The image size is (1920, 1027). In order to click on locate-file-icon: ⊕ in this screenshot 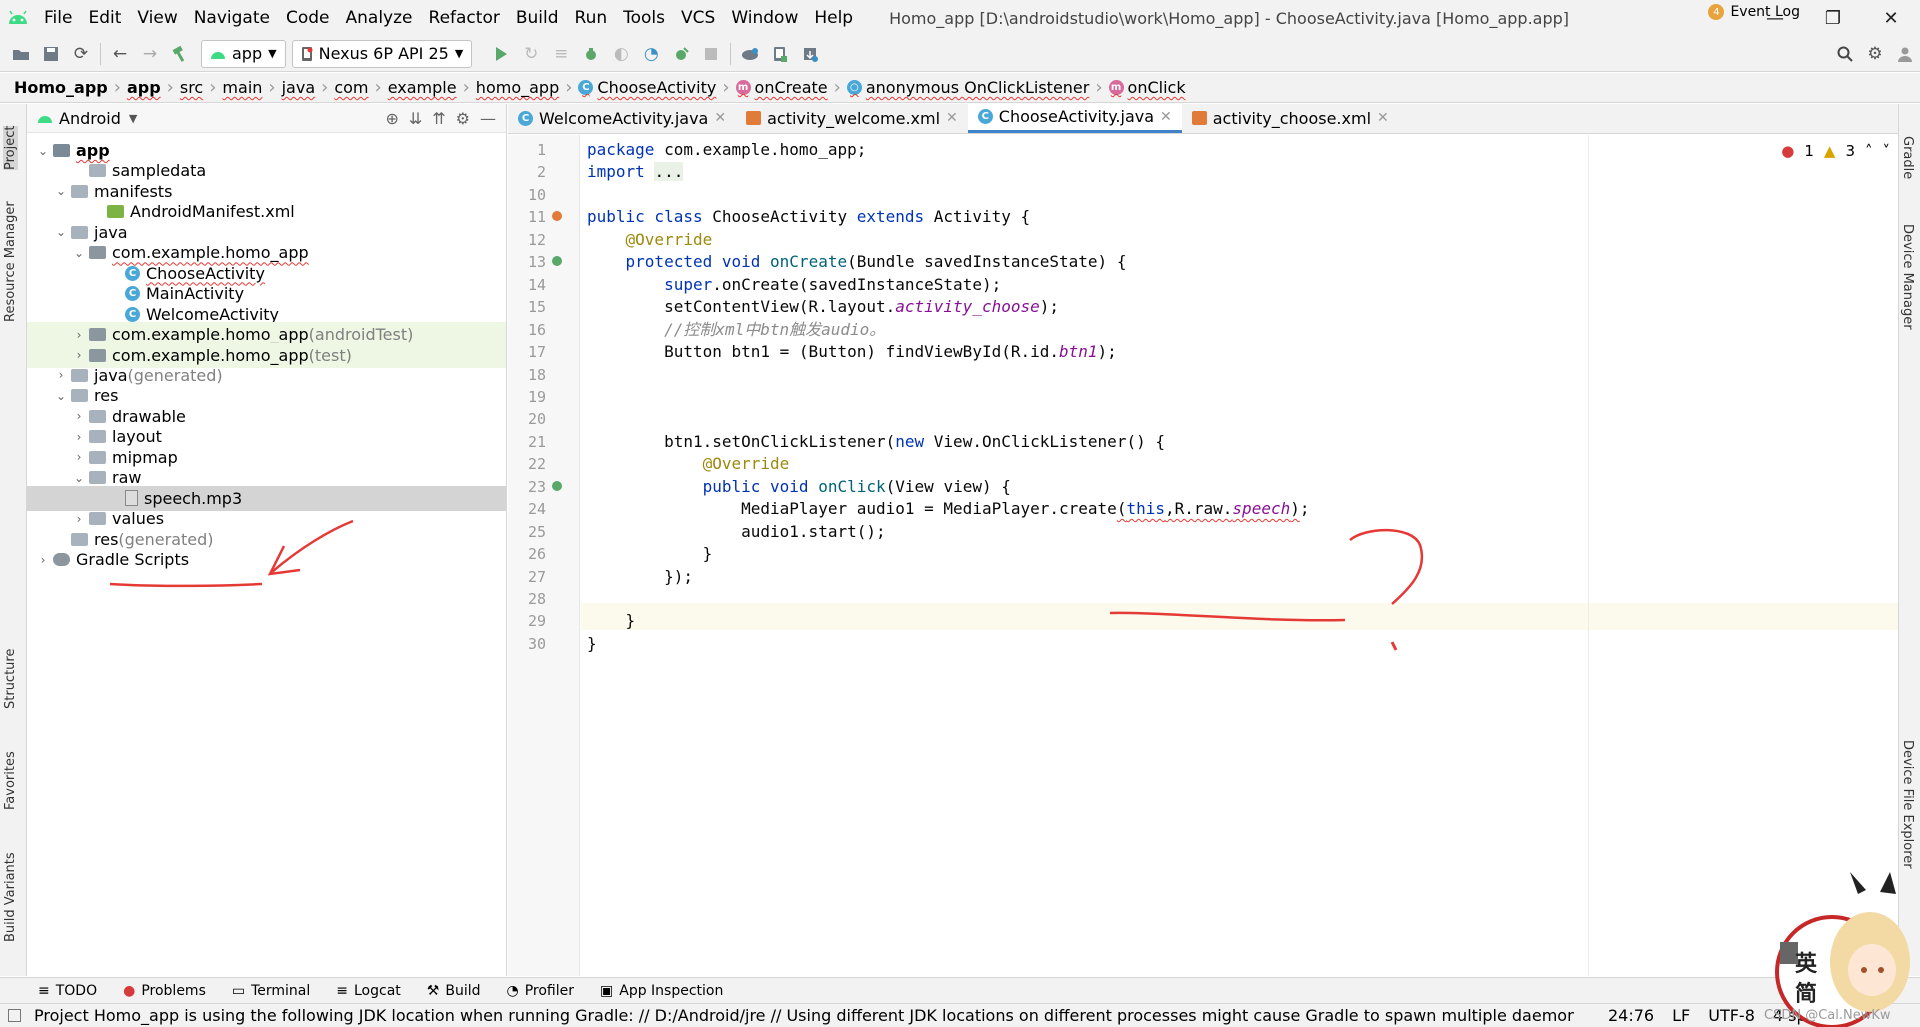, I will do `click(391, 118)`.